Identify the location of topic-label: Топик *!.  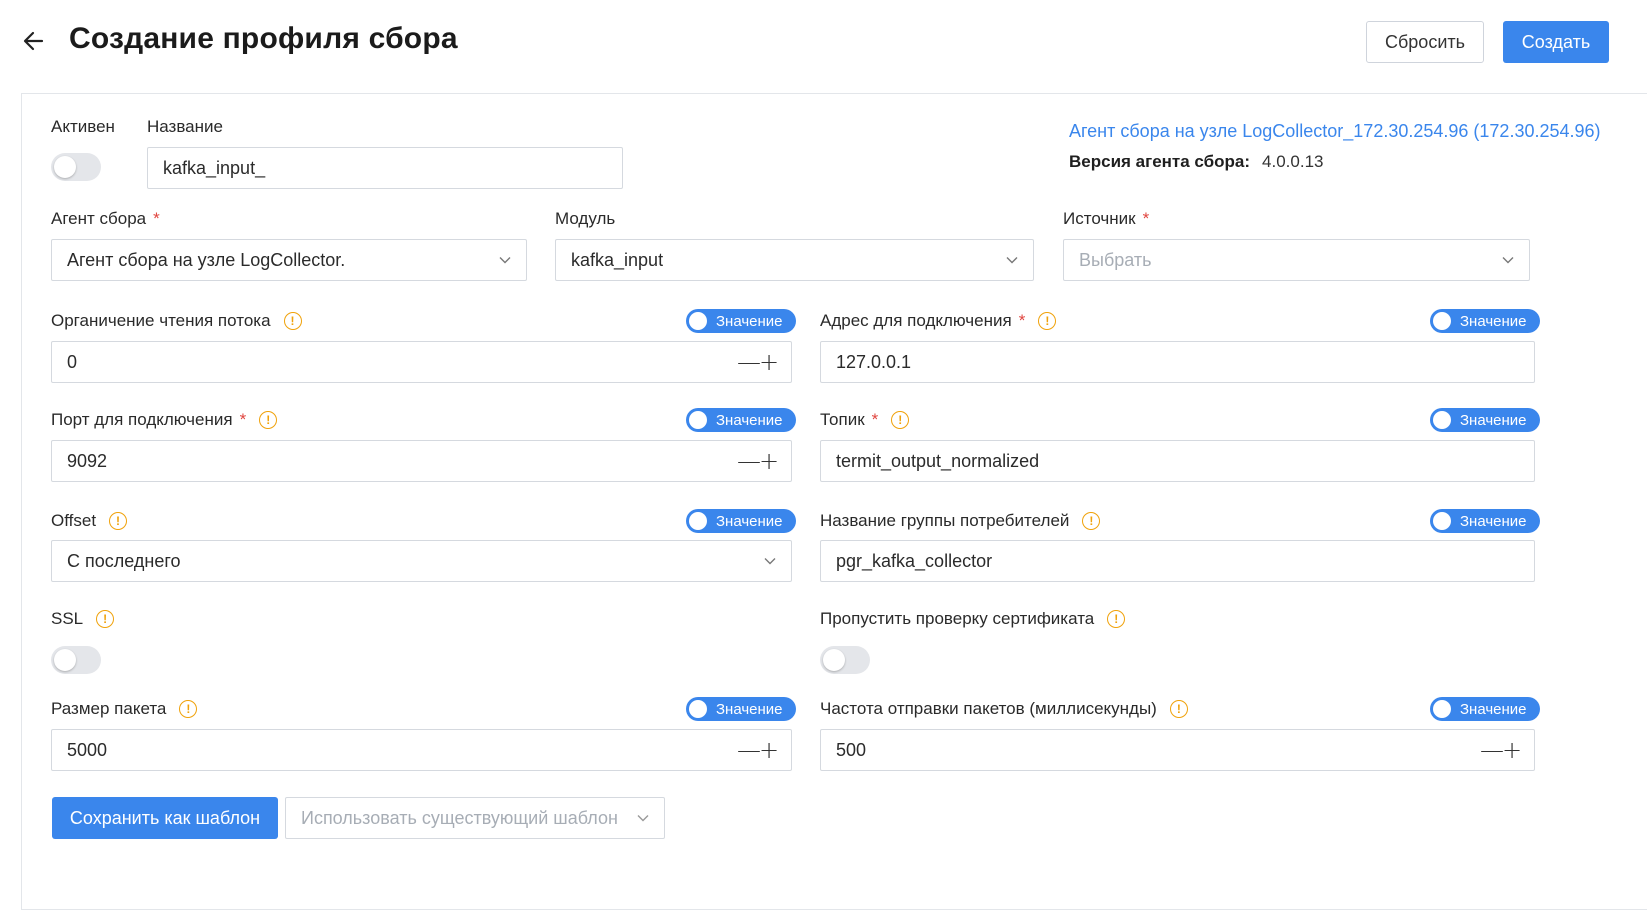
(865, 420).